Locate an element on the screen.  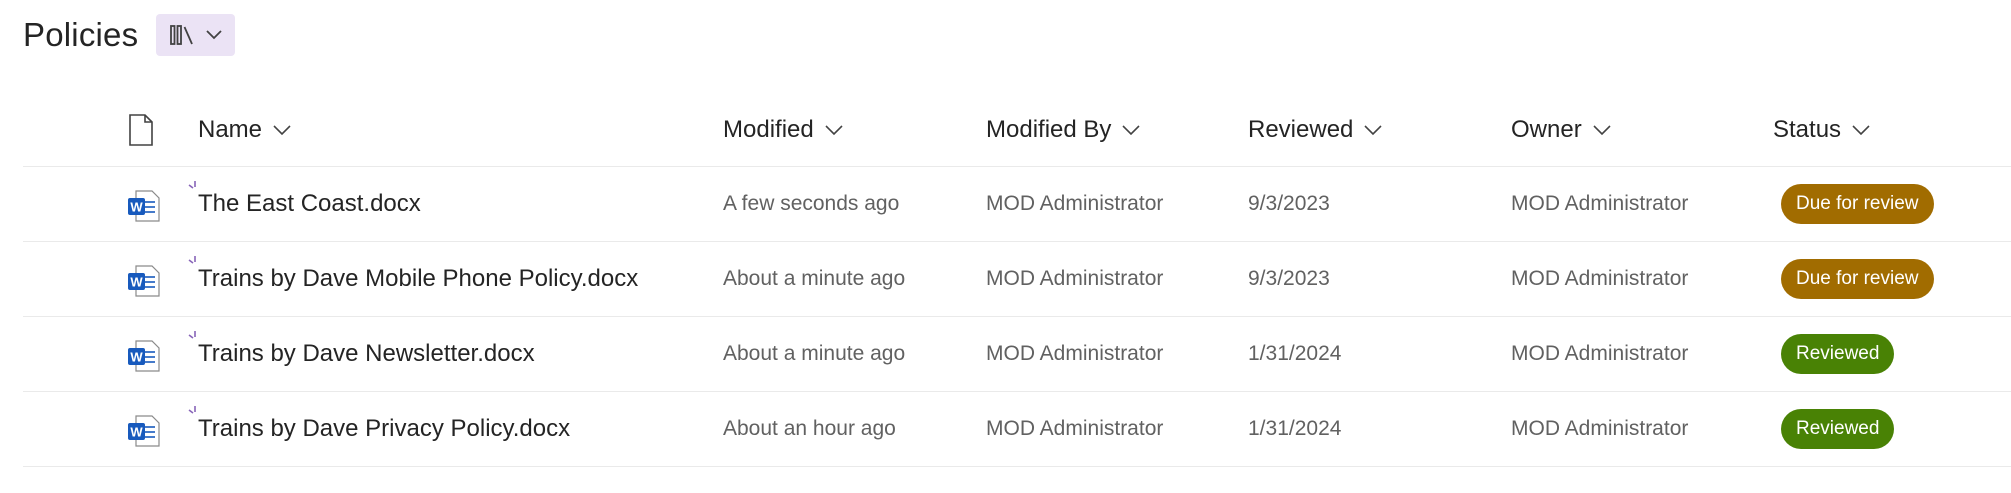
file-type-header-icon is located at coordinates (141, 132).